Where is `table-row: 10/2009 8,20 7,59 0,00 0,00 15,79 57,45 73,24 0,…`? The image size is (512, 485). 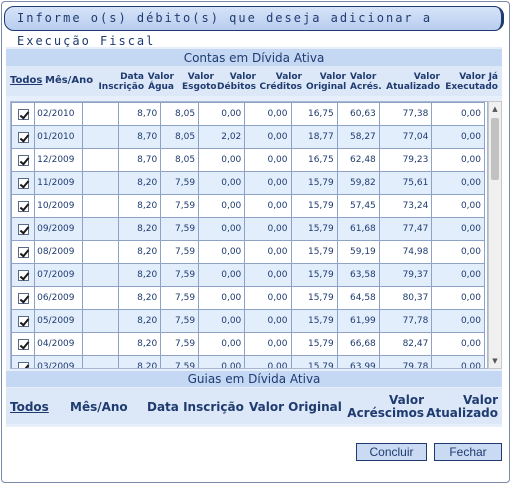
table-row: 10/2009 8,20 7,59 0,00 0,00 15,79 57,45 73,24 0,… is located at coordinates (248, 206).